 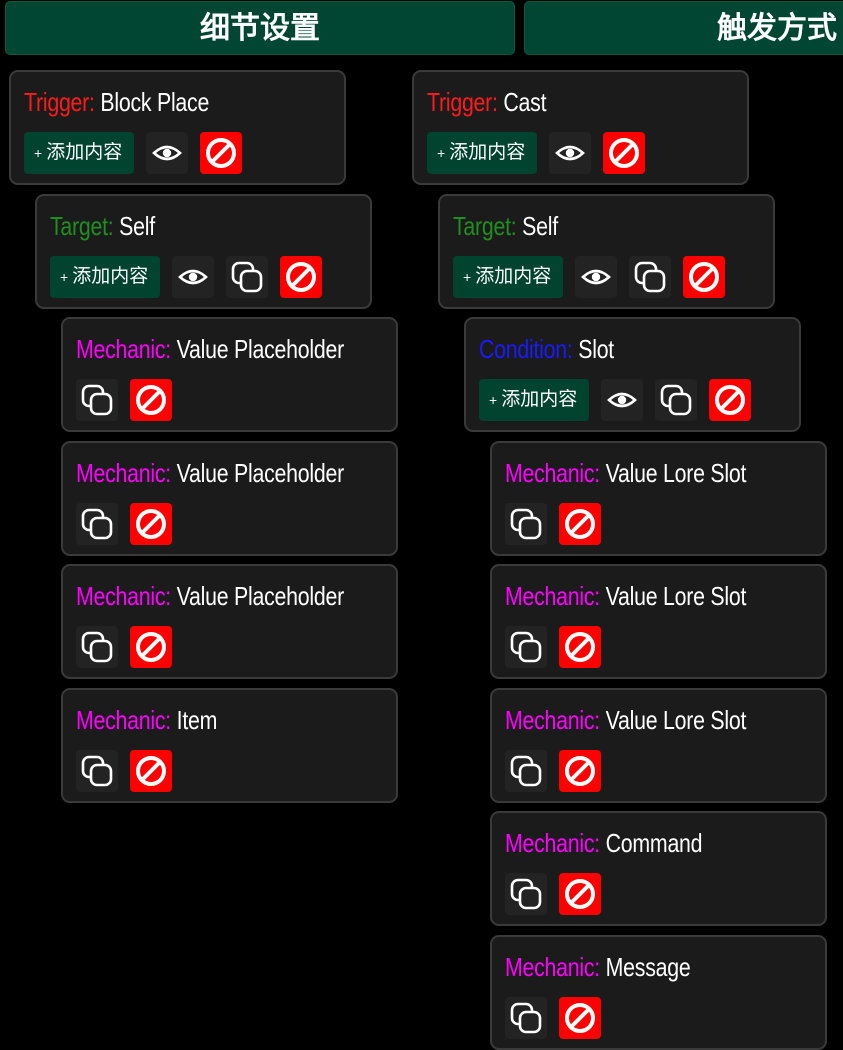 What do you see at coordinates (485, 226) in the screenshot?
I see `target-label: Target:` at bounding box center [485, 226].